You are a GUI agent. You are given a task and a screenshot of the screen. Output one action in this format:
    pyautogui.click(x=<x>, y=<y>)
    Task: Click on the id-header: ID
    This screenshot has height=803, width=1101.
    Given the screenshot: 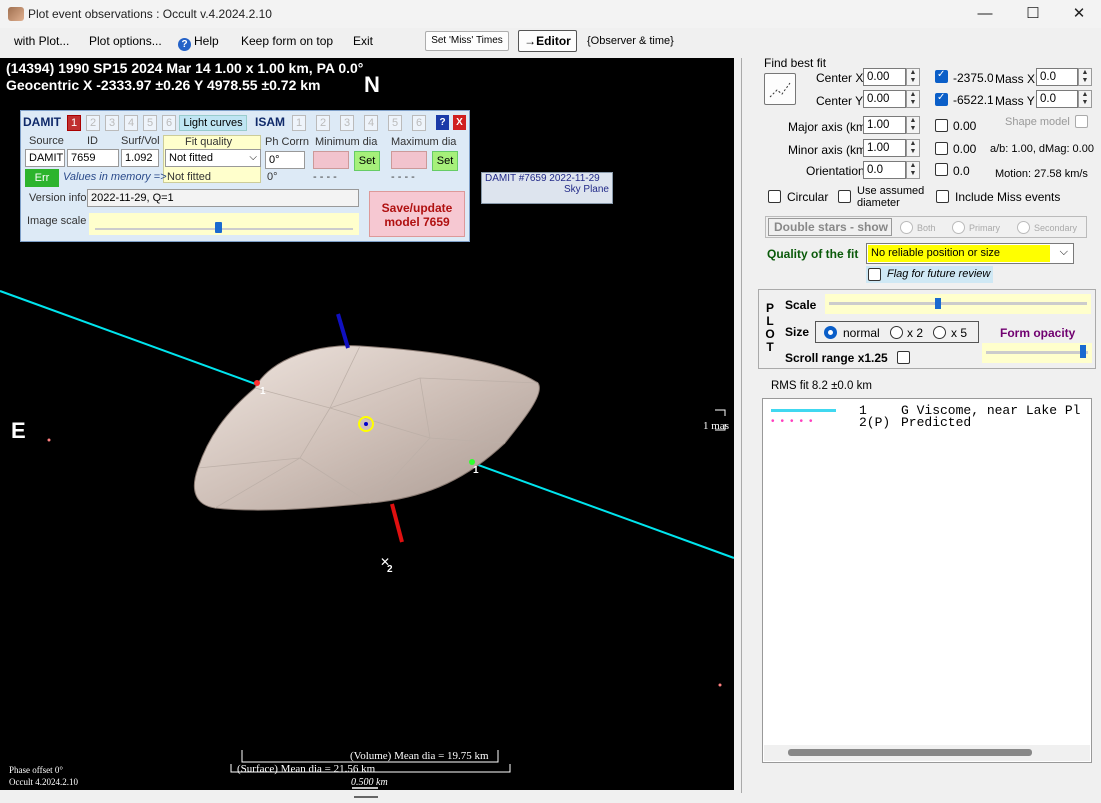 What is the action you would take?
    pyautogui.click(x=92, y=141)
    